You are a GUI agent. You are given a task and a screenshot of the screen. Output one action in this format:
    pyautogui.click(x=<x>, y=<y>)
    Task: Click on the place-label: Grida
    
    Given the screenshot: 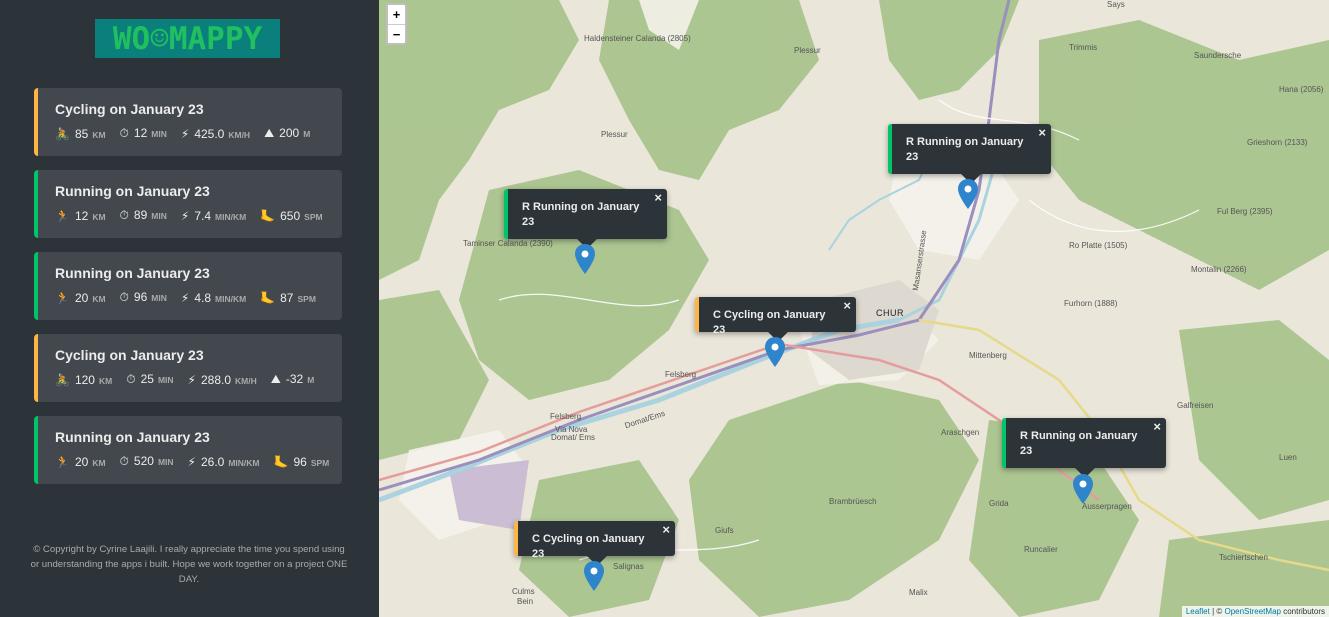 What is the action you would take?
    pyautogui.click(x=999, y=503)
    